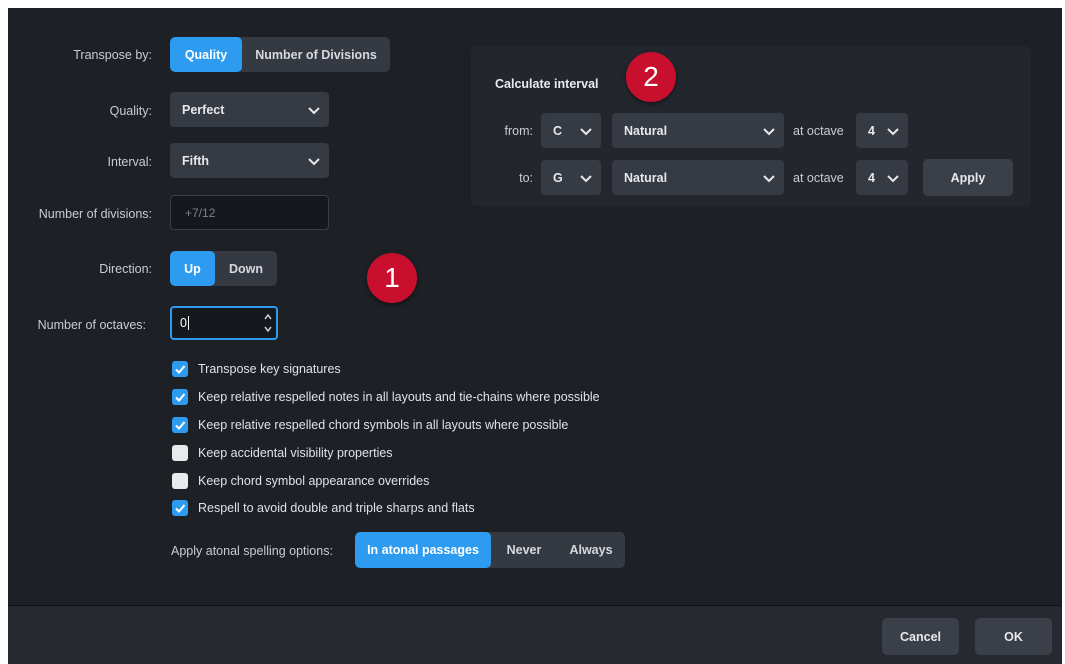 The width and height of the screenshot is (1065, 664). I want to click on octaves-stepper: 0, so click(224, 323).